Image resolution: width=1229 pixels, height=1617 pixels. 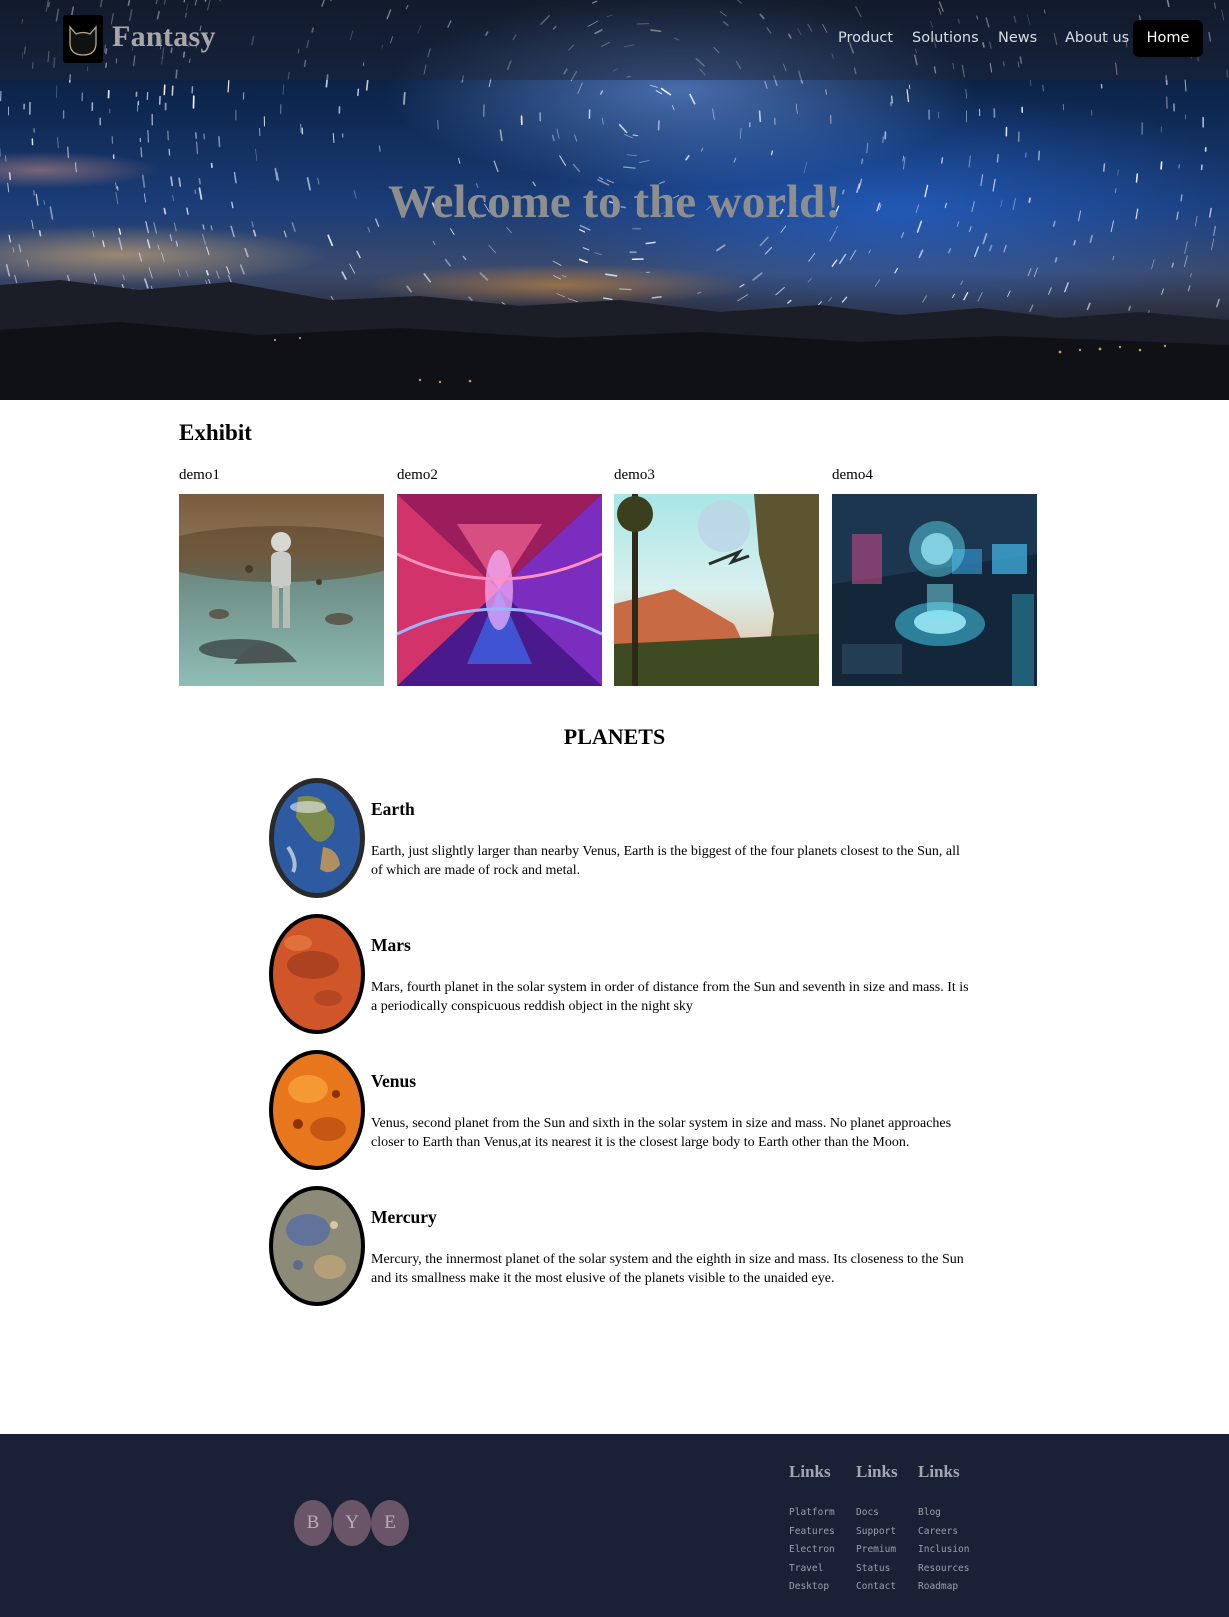 What do you see at coordinates (317, 974) in the screenshot?
I see `mars-image` at bounding box center [317, 974].